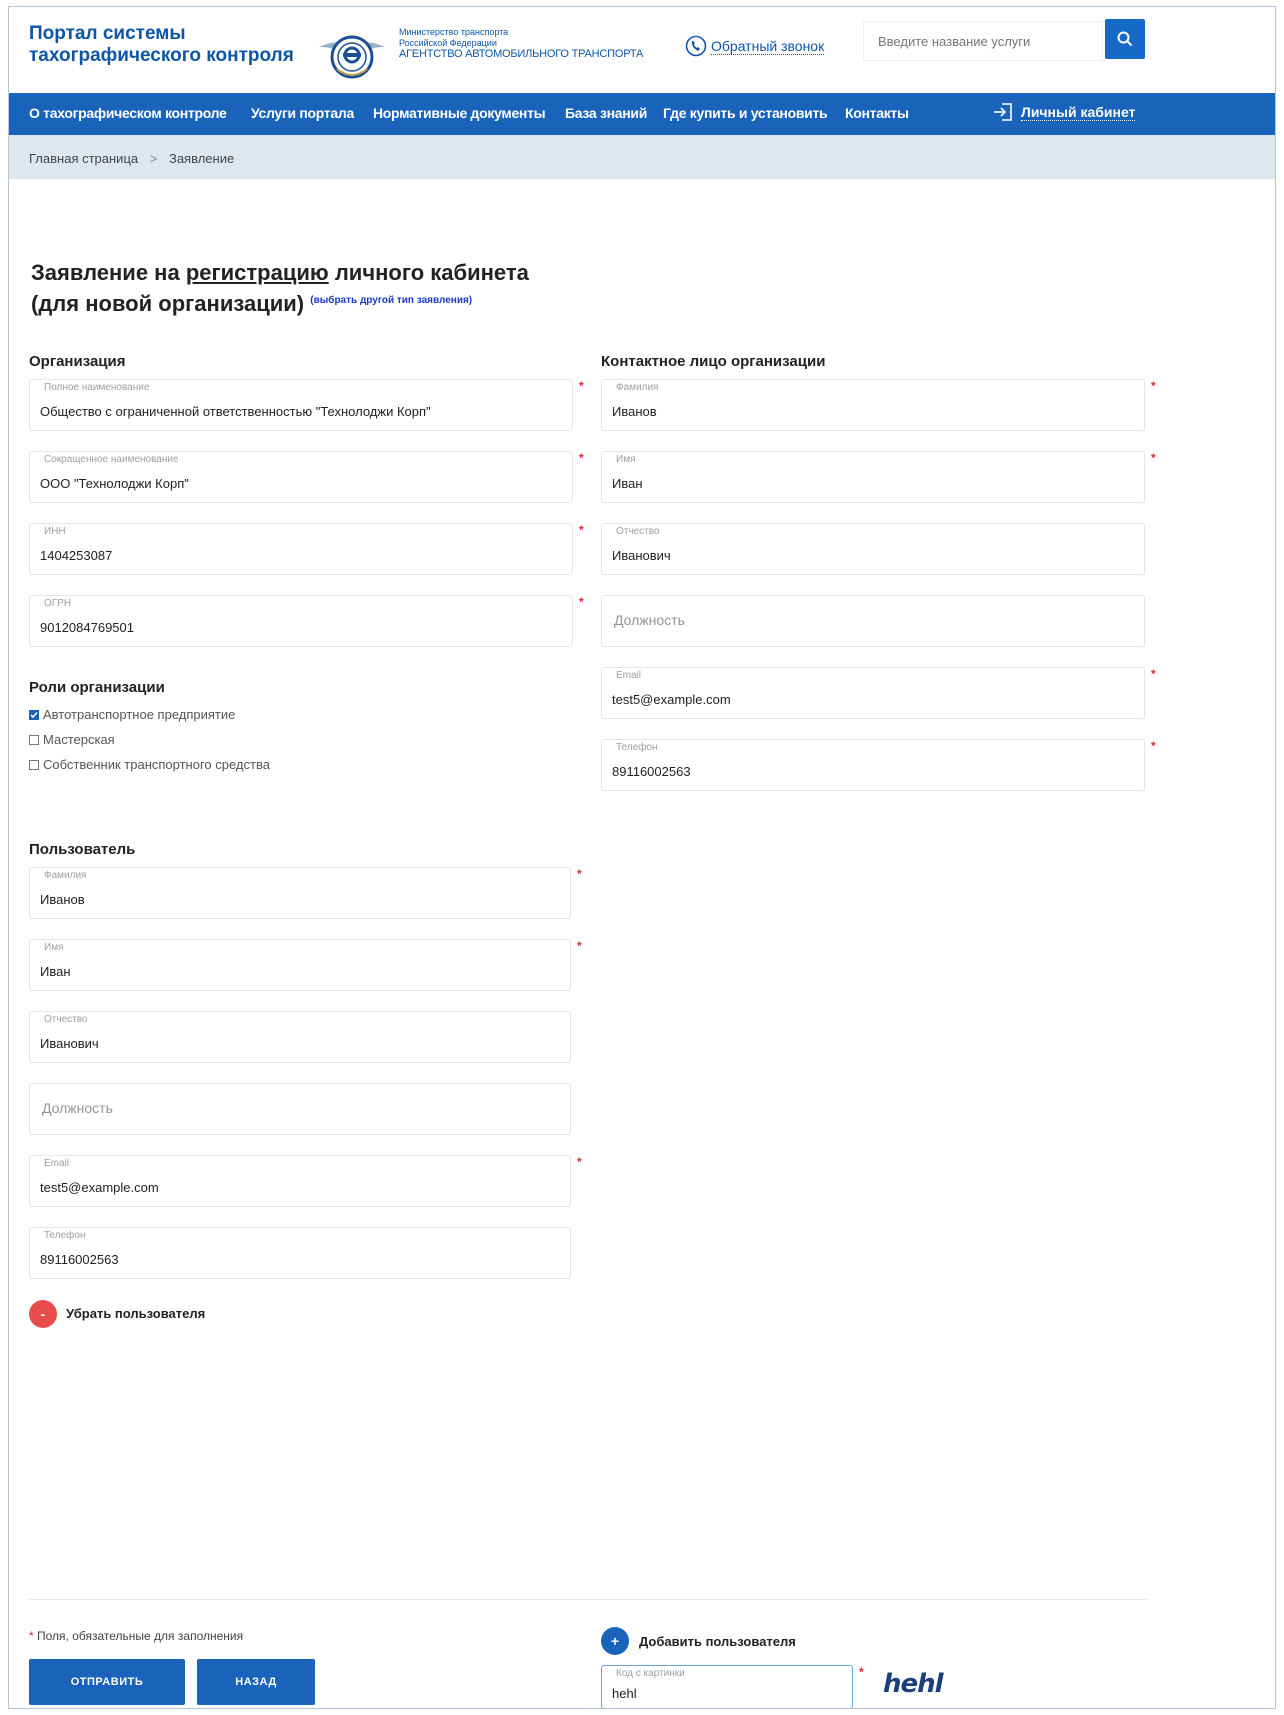 The width and height of the screenshot is (1284, 1715). What do you see at coordinates (149, 764) in the screenshot?
I see `role-checkbox-owner: Собственник транспортного средства` at bounding box center [149, 764].